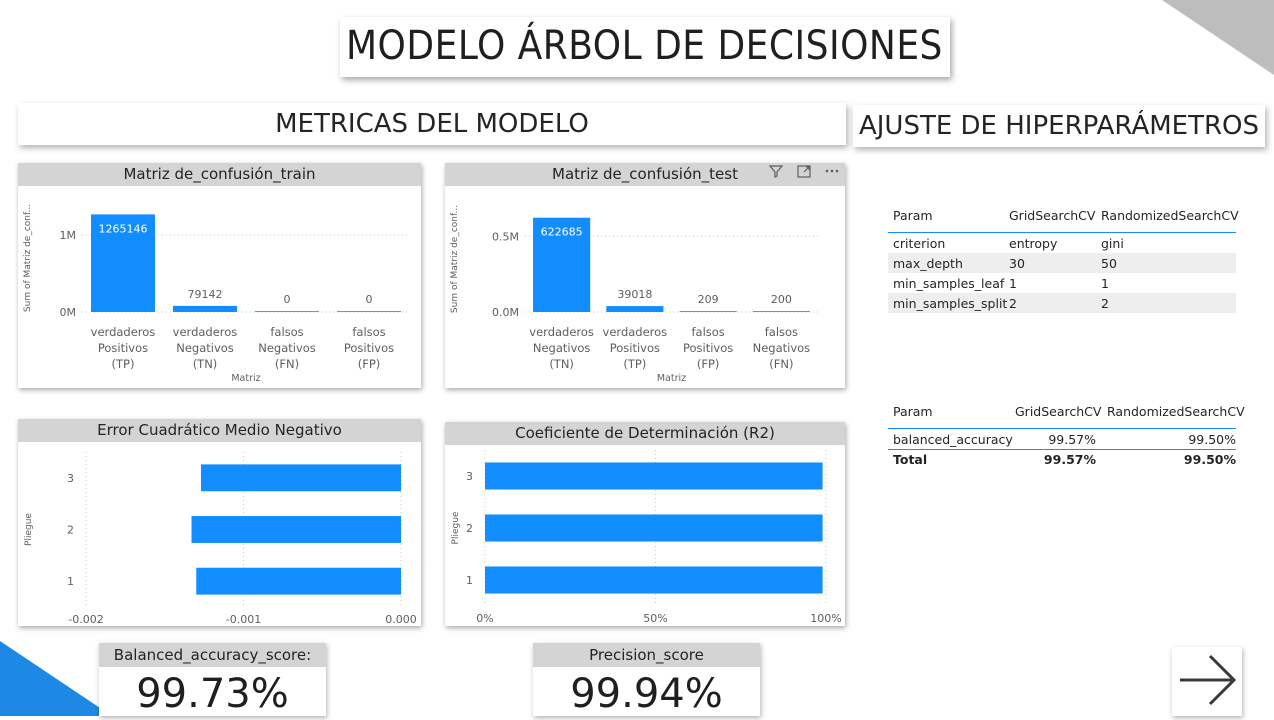  I want to click on kpi-precision: Precision_score 99.94%, so click(646, 680).